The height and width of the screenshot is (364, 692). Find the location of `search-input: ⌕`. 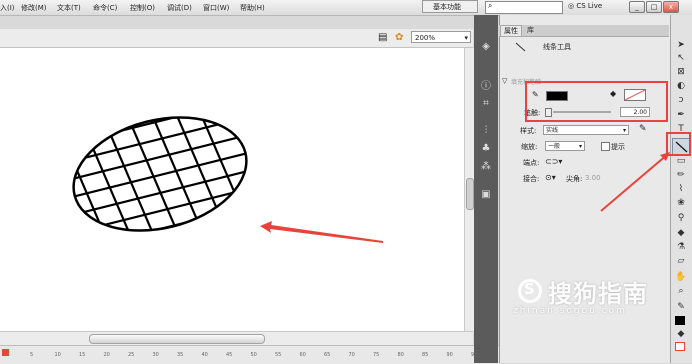

search-input: ⌕ is located at coordinates (524, 7).